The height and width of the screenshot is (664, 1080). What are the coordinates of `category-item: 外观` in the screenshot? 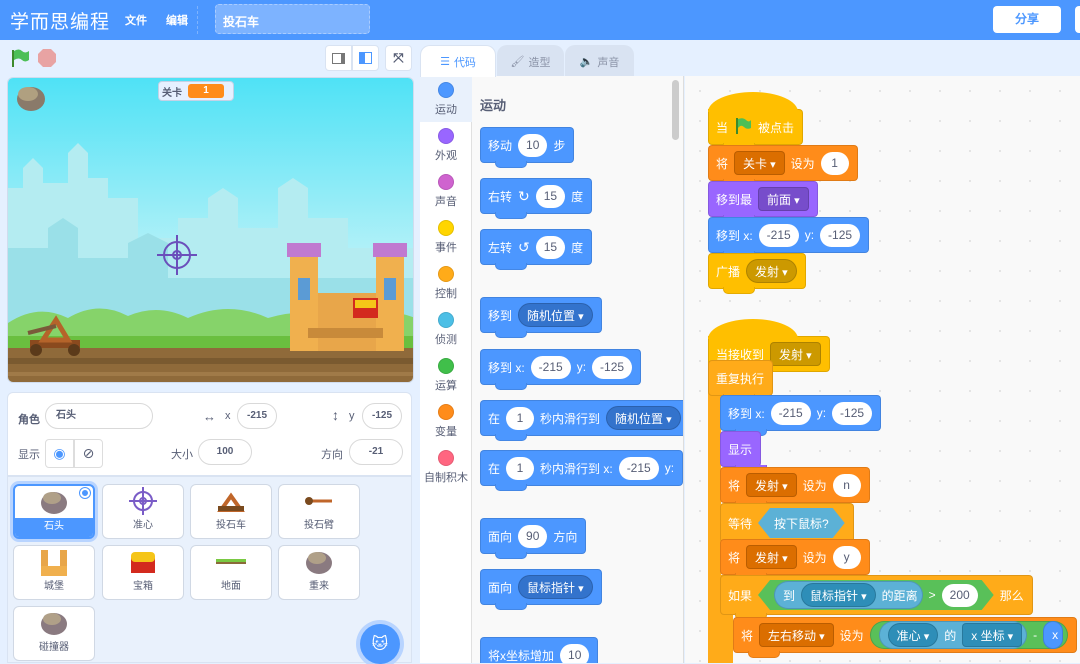 It's located at (446, 145).